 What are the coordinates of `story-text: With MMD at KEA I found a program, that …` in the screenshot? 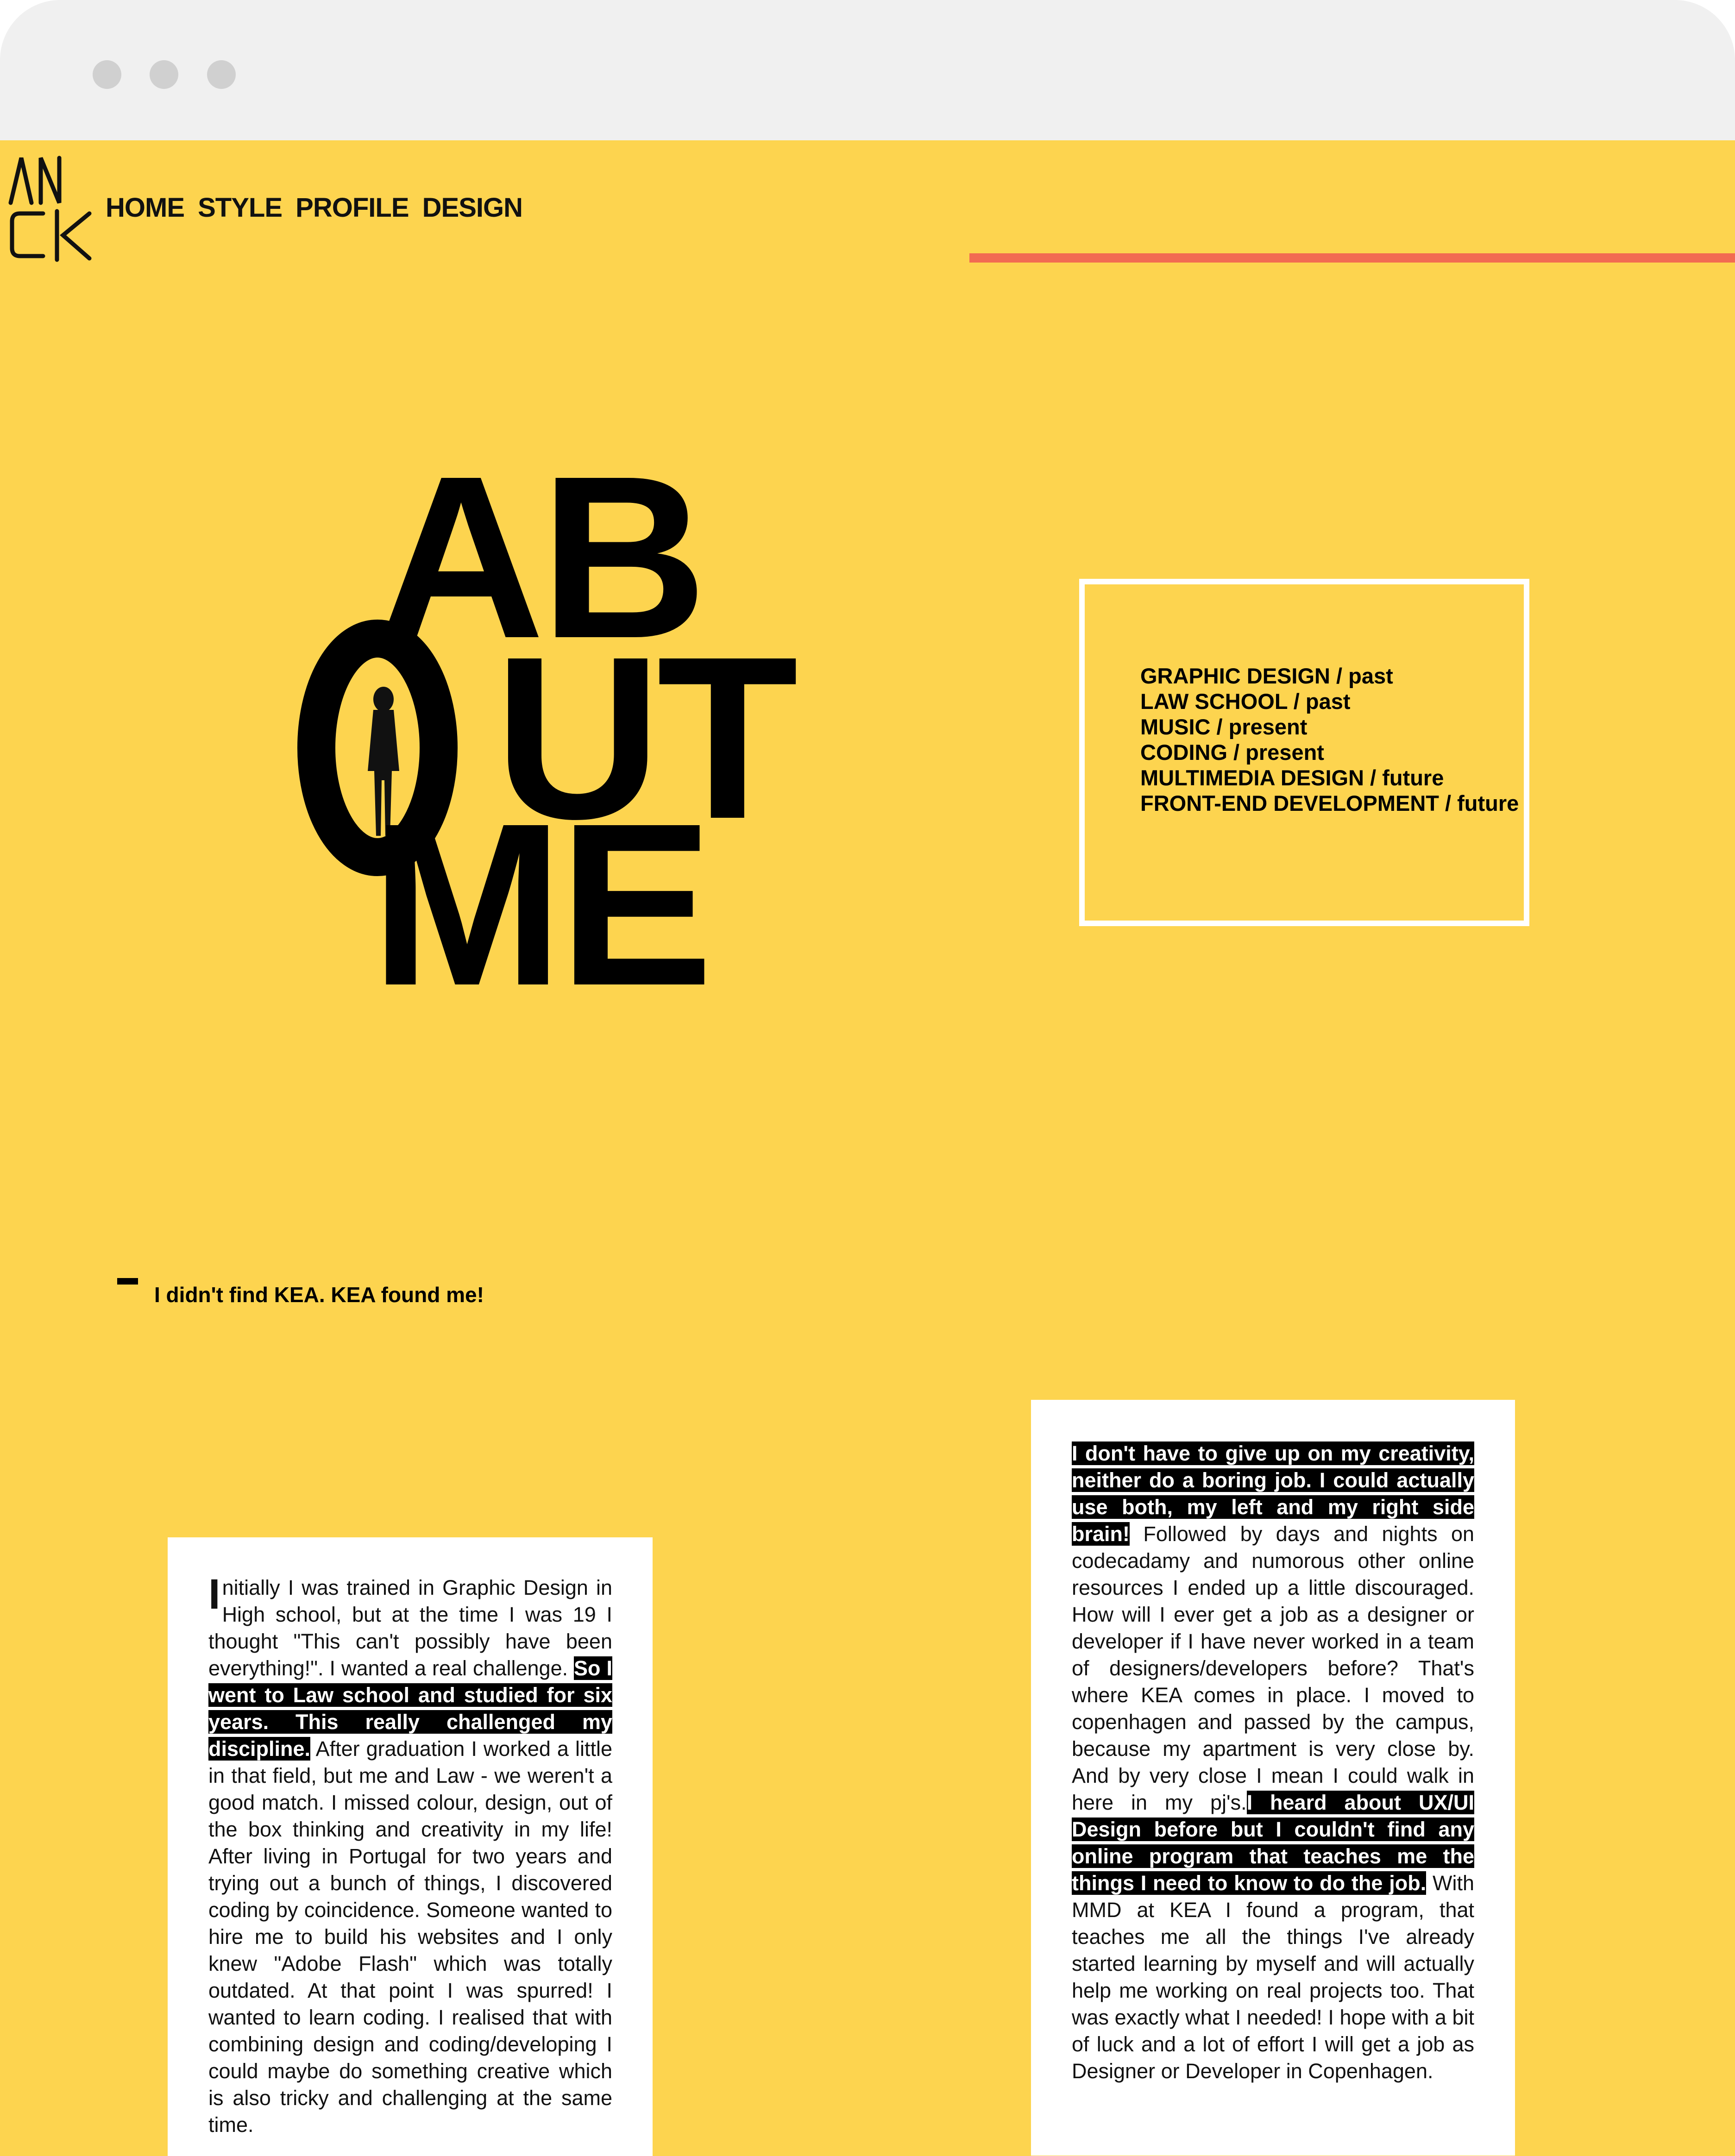 It's located at (1273, 1977).